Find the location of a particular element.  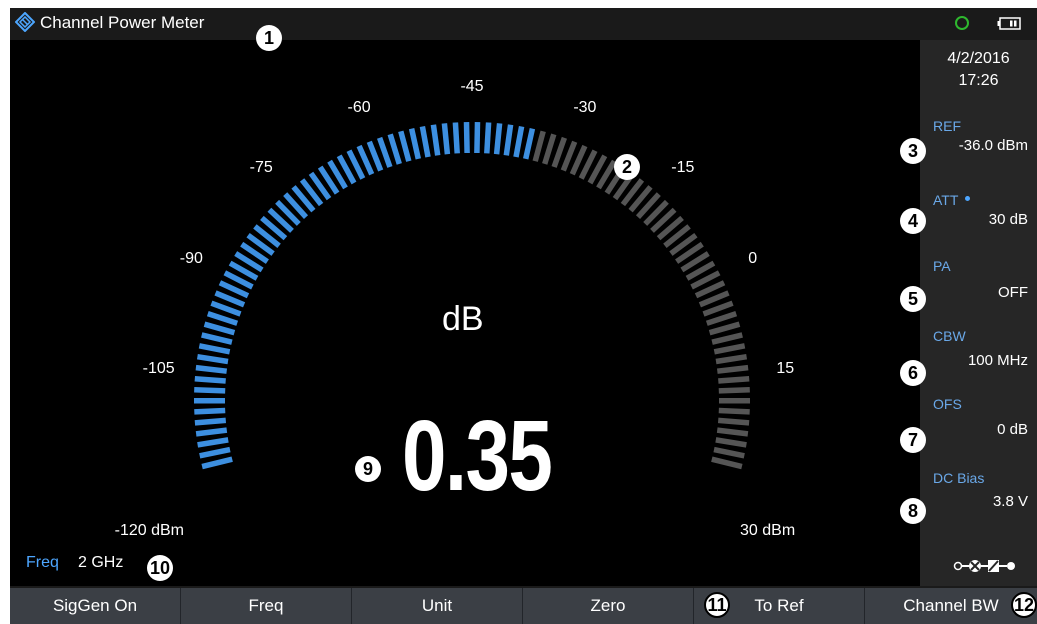

callout-marker: 3 is located at coordinates (913, 151).